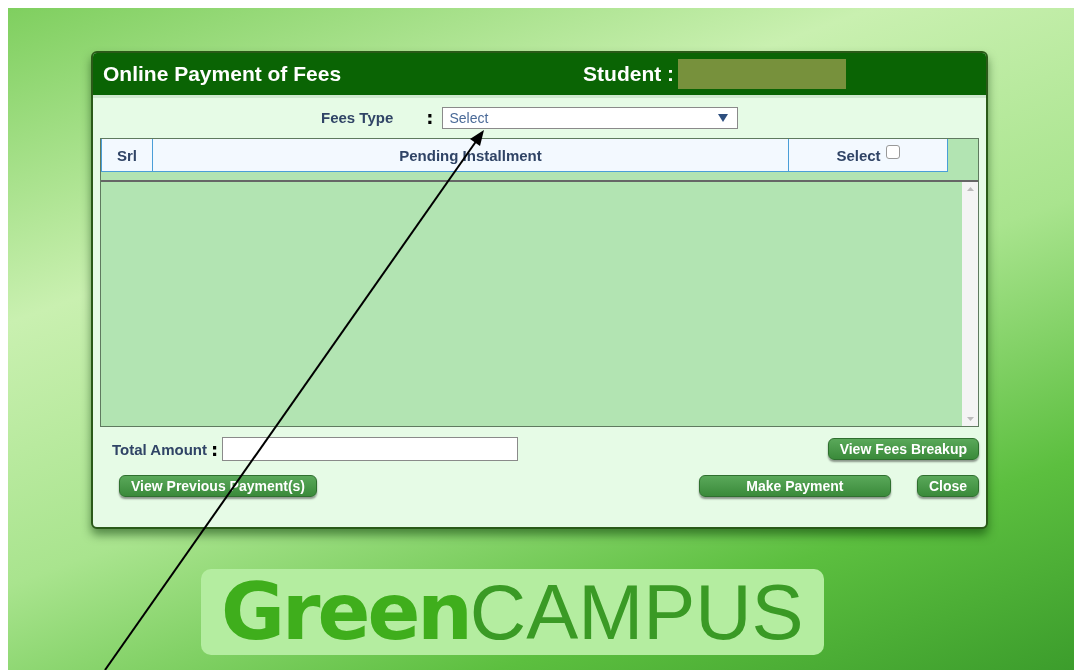 This screenshot has width=1074, height=670. I want to click on caret-icon, so click(723, 117).